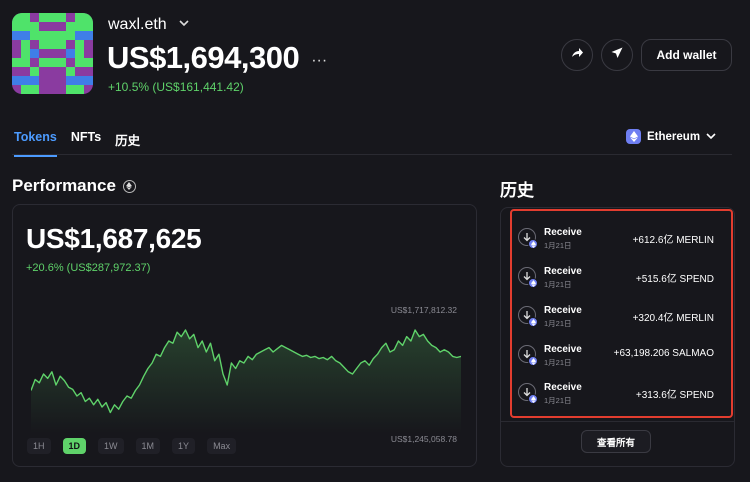 The width and height of the screenshot is (750, 482). What do you see at coordinates (673, 240) in the screenshot?
I see `history-item-amount: +612.6亿 MERLIN` at bounding box center [673, 240].